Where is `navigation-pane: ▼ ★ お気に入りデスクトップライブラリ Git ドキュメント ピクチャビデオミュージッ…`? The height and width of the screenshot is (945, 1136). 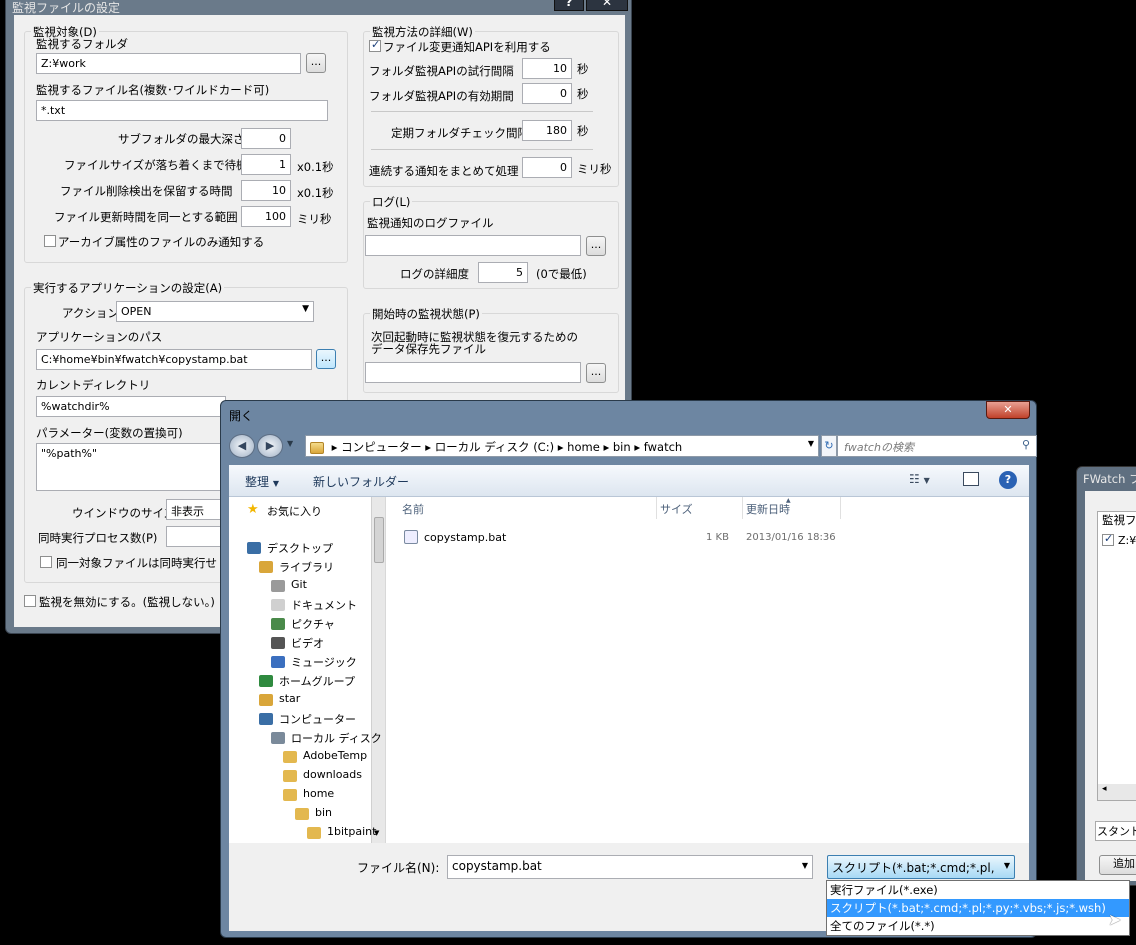 navigation-pane: ▼ ★ お気に入りデスクトップライブラリ Git ドキュメント ピクチャビデオミュージッ… is located at coordinates (307, 670).